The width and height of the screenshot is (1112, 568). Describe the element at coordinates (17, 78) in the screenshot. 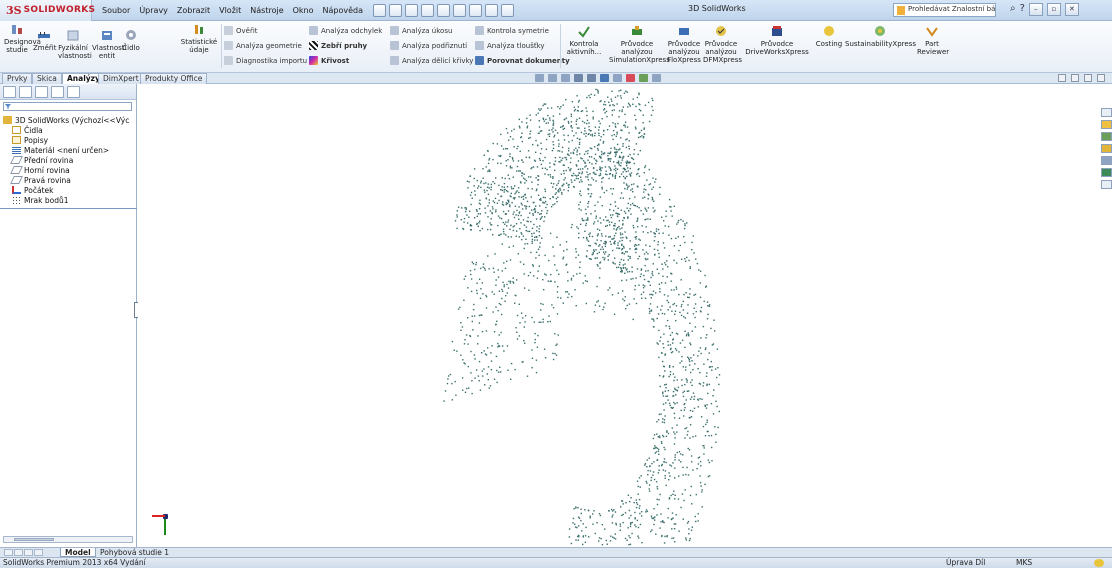

I see `tab-prvky: Prvky` at that location.